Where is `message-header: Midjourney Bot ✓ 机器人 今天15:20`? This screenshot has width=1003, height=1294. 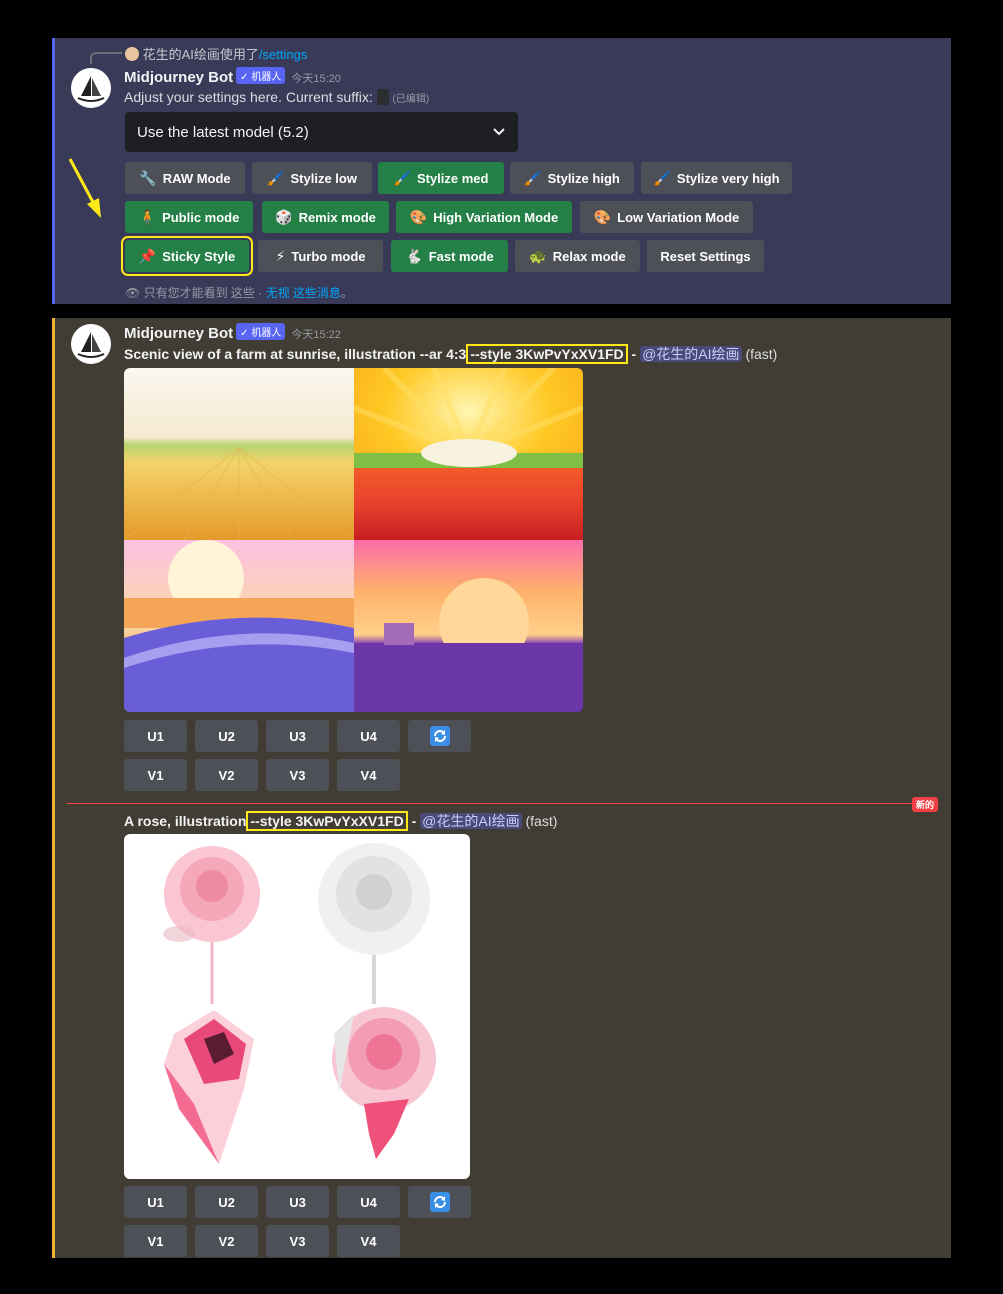
message-header: Midjourney Bot ✓ 机器人 今天15:20 is located at coordinates (232, 77).